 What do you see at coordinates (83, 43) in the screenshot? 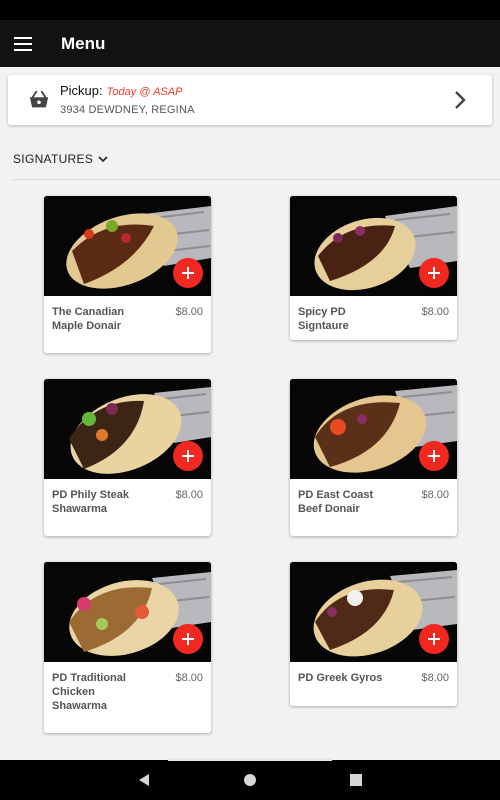
I see `page-title: Menu` at bounding box center [83, 43].